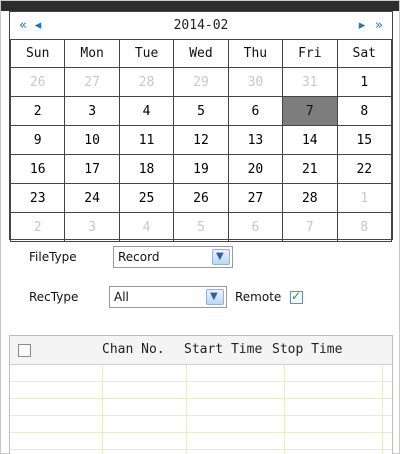 The image size is (400, 454). I want to click on column-header-stop-time: Stop Time, so click(307, 350).